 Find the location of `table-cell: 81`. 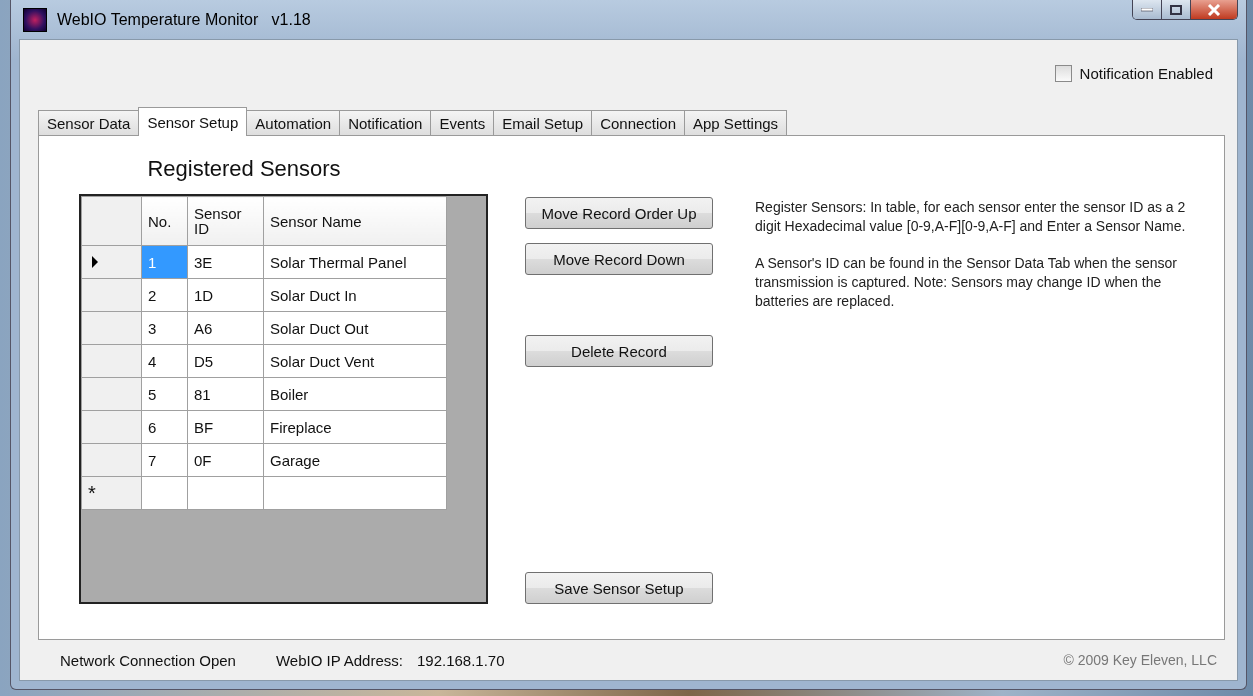

table-cell: 81 is located at coordinates (225, 394).